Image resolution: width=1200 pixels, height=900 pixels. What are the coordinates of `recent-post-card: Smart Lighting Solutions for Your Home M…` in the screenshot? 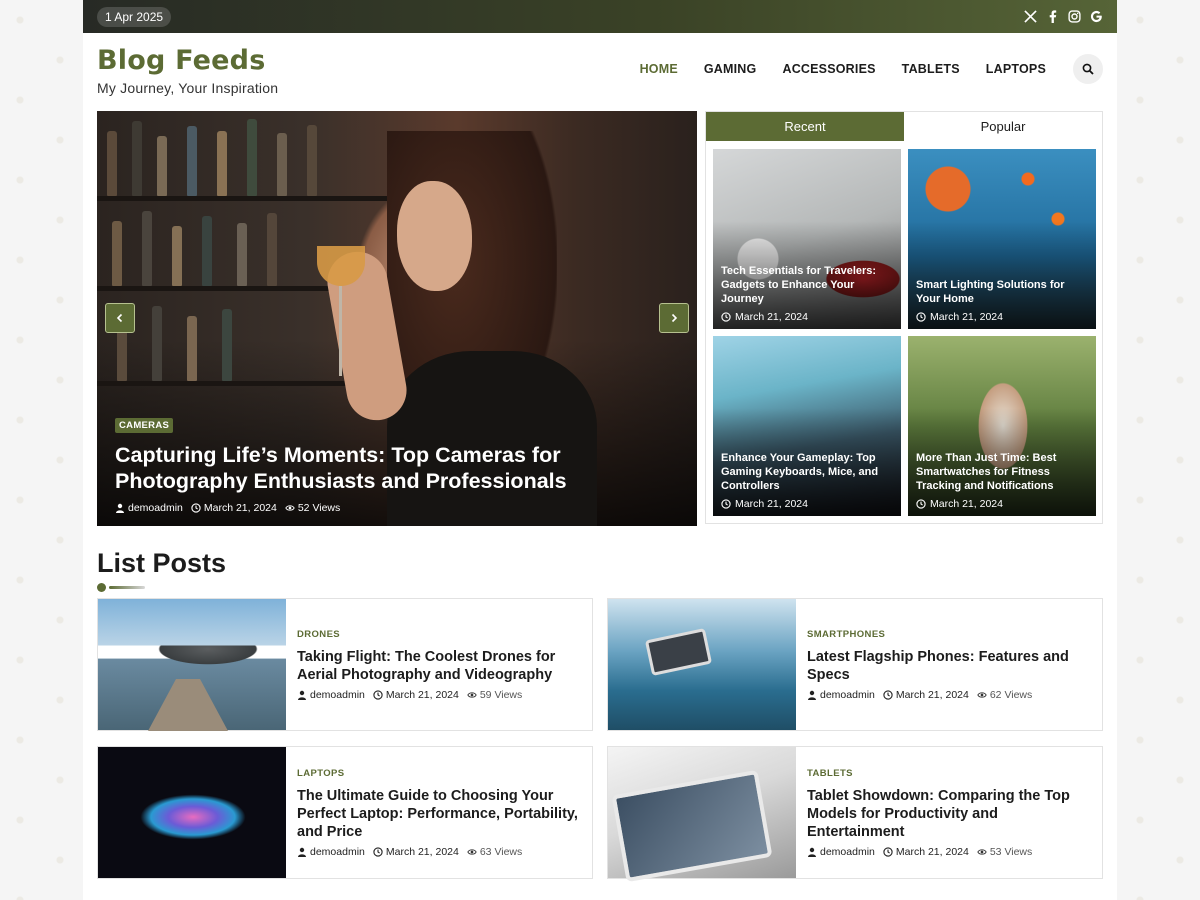 It's located at (1002, 239).